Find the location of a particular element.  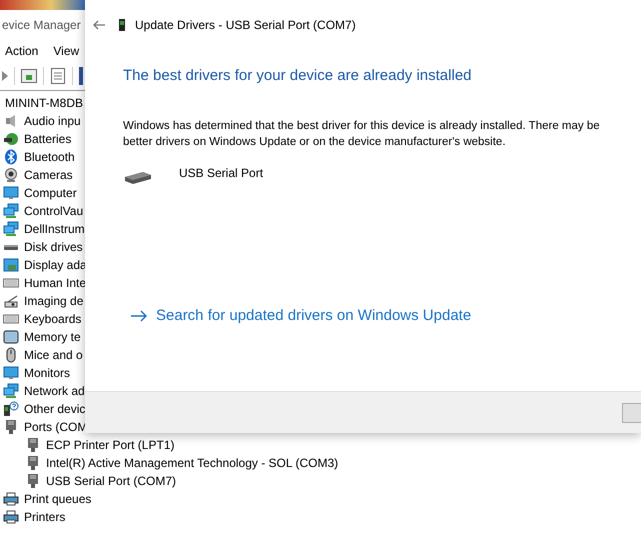

device-name: USB Serial Port is located at coordinates (221, 173).